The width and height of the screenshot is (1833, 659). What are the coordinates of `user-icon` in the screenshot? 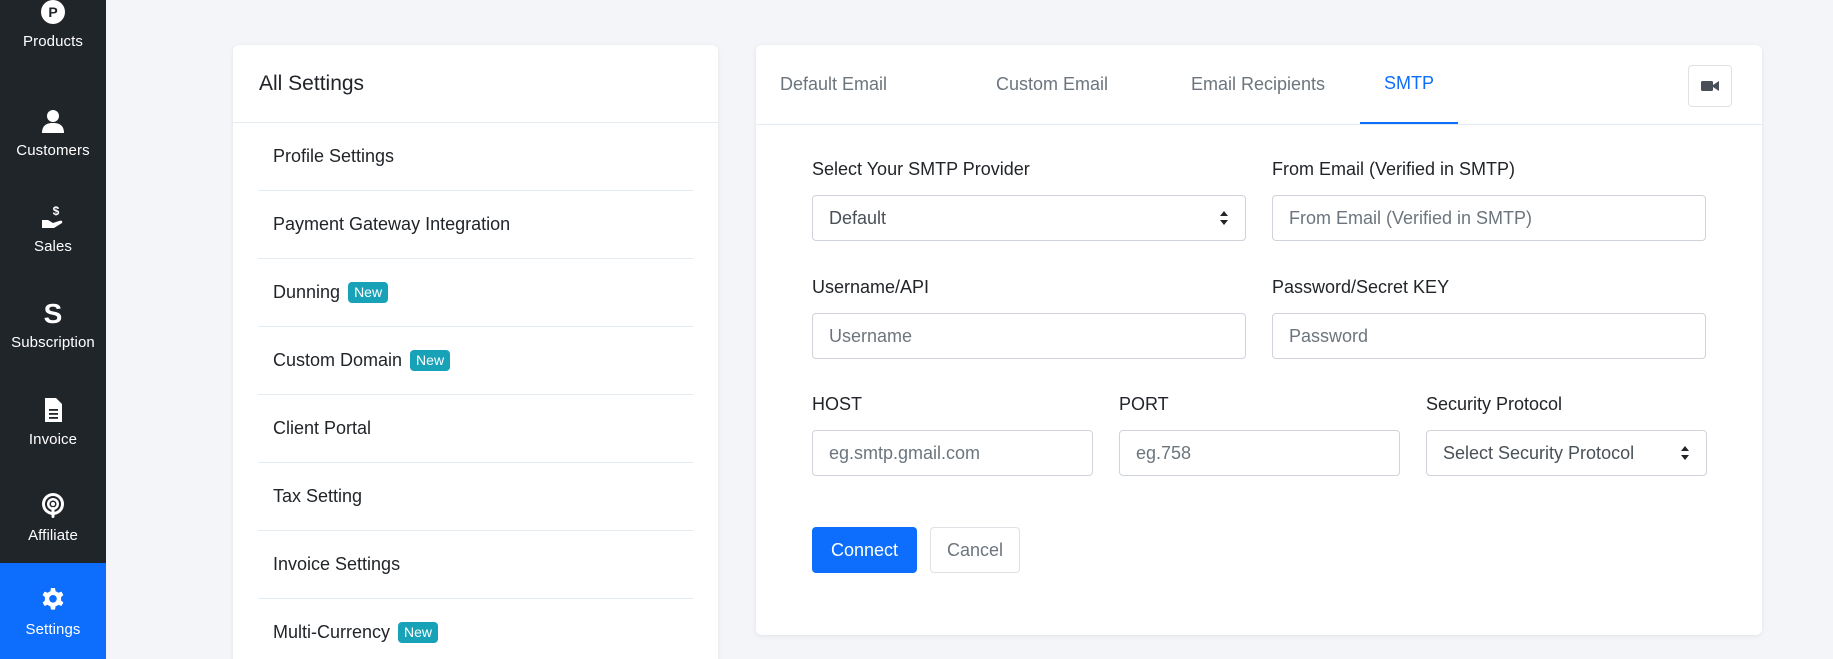 It's located at (53, 121).